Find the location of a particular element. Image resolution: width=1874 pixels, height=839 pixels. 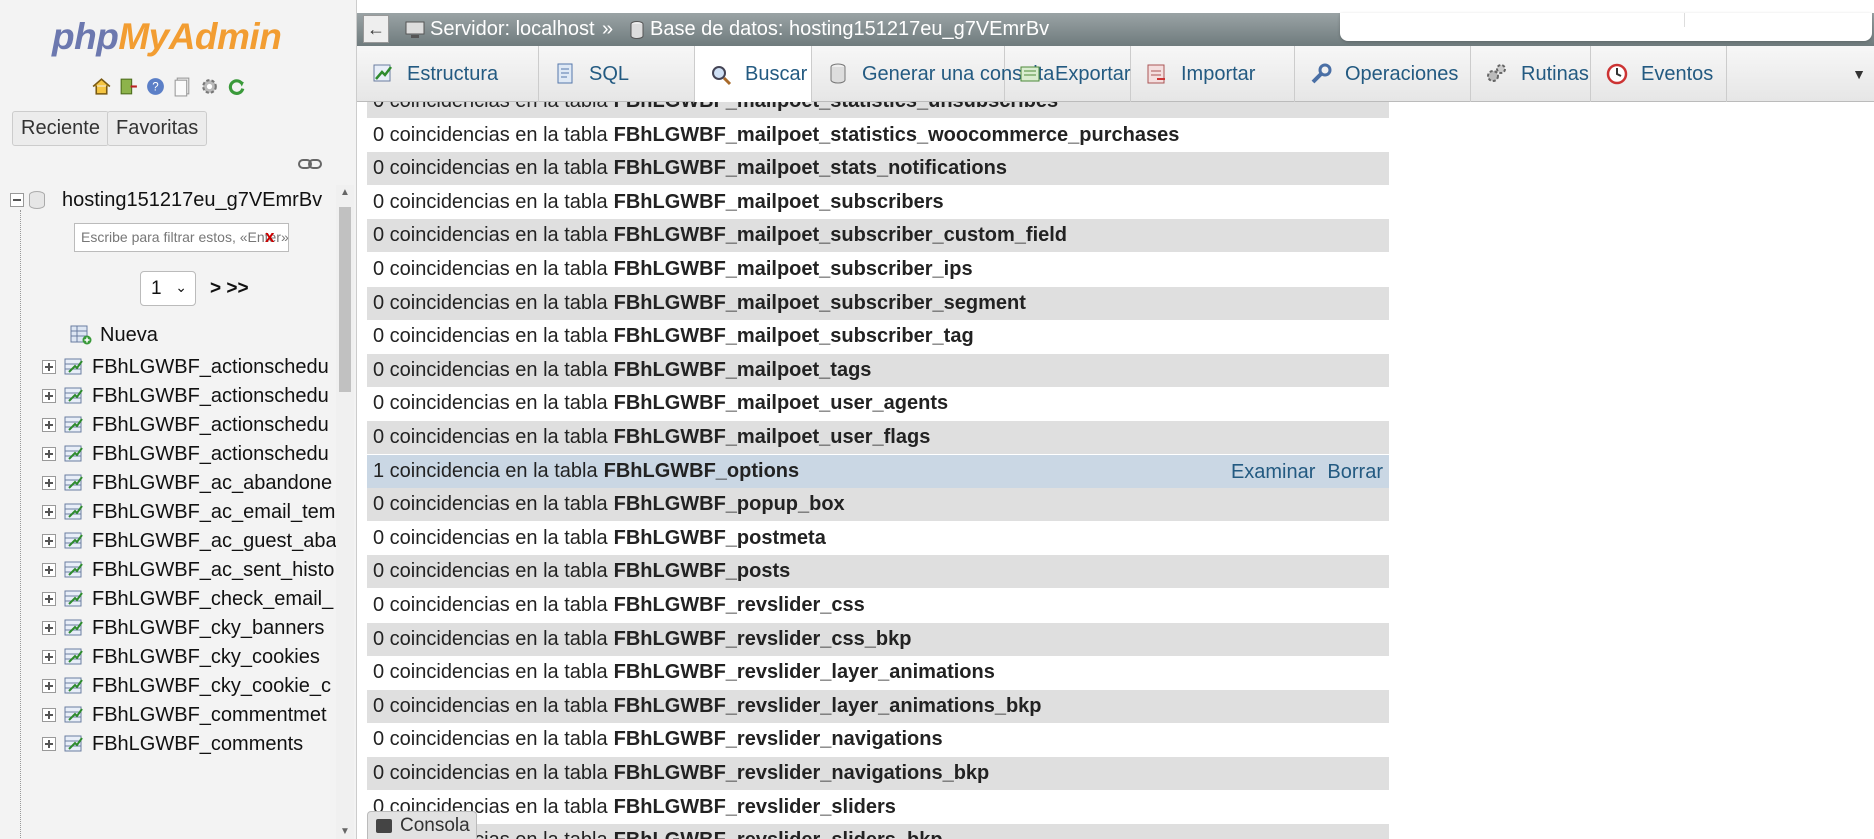

sidebar-table-item: FBhLGWBF_ac_guest_aba is located at coordinates (189, 541).